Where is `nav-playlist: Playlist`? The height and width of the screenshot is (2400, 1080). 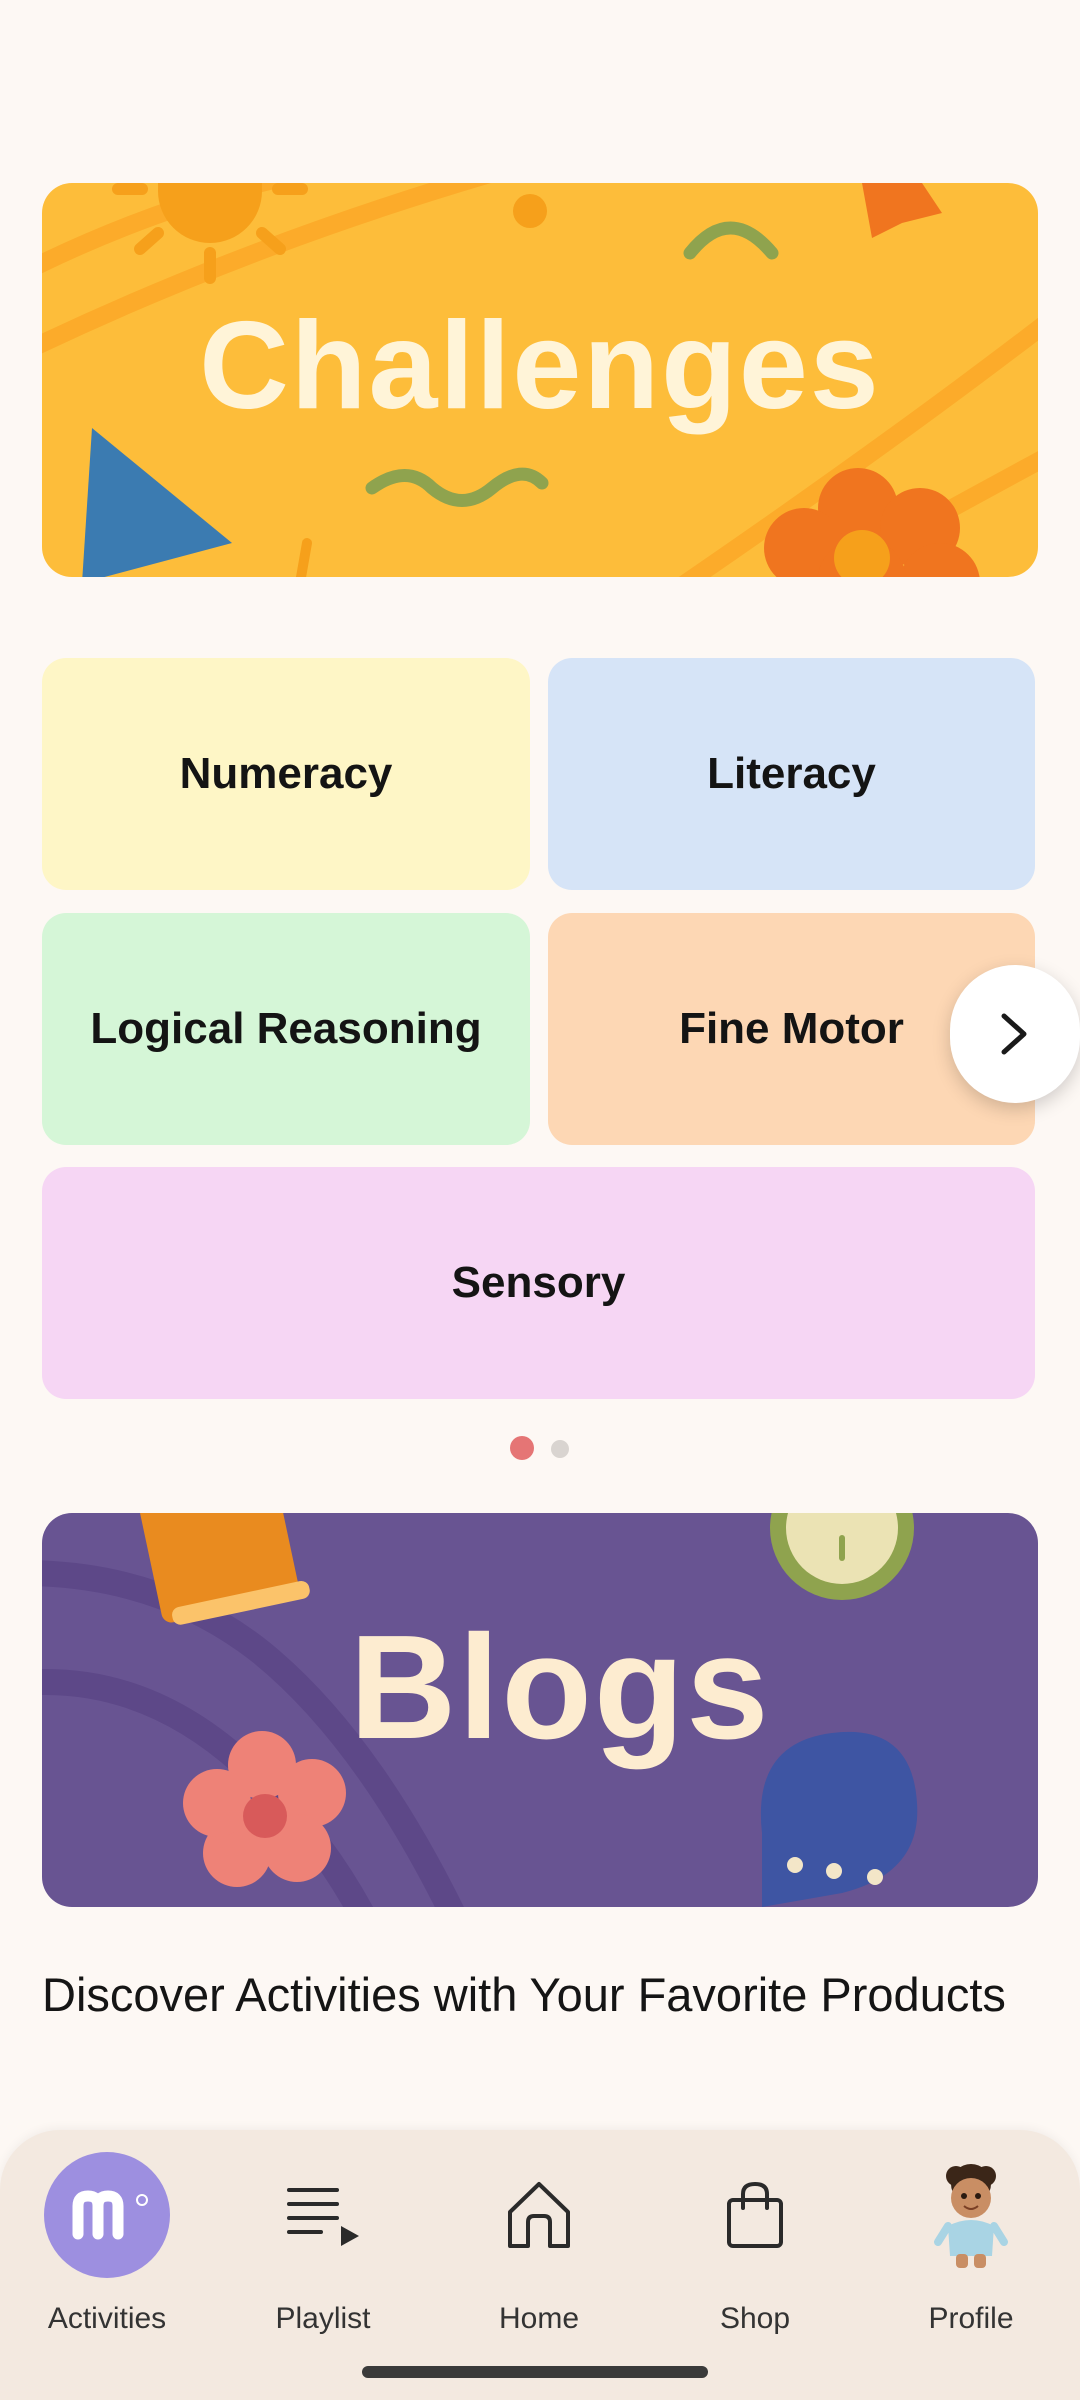
nav-playlist: Playlist is located at coordinates (323, 2252).